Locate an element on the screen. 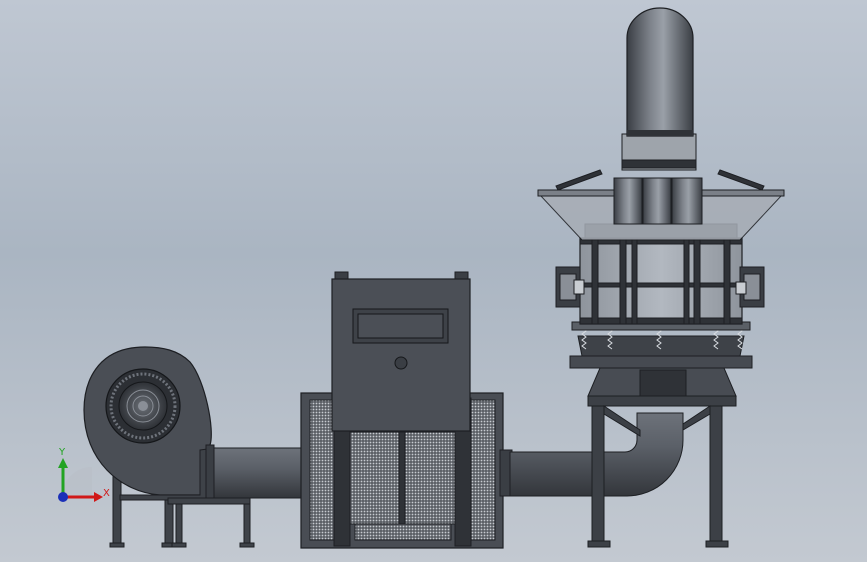  tower-side-latch-left is located at coordinates (570, 287).